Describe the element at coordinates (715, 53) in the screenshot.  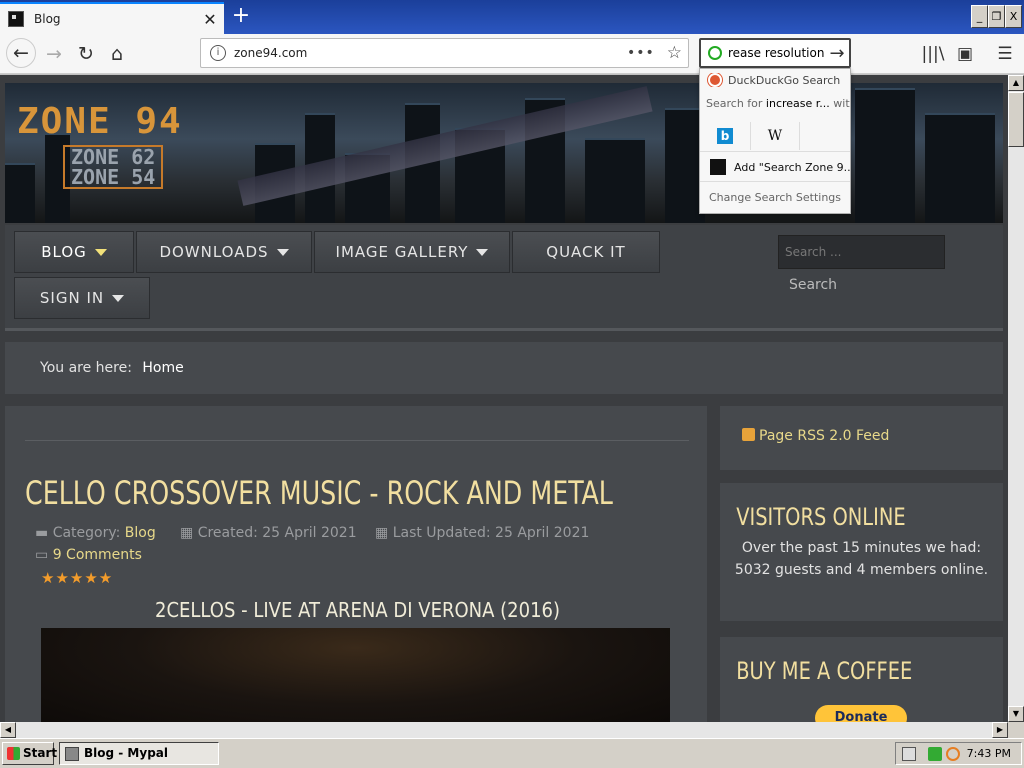
I see `search-icon` at that location.